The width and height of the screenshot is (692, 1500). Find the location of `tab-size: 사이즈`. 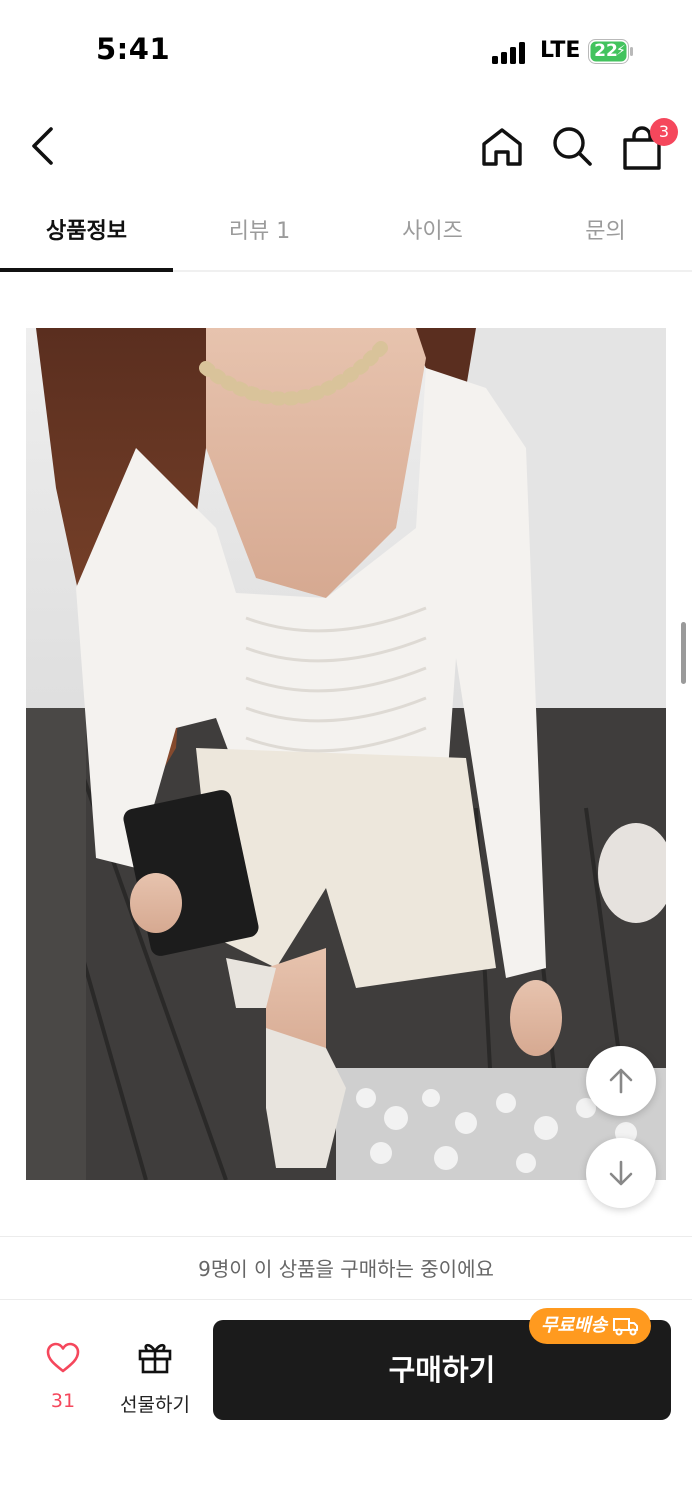

tab-size: 사이즈 is located at coordinates (432, 232).